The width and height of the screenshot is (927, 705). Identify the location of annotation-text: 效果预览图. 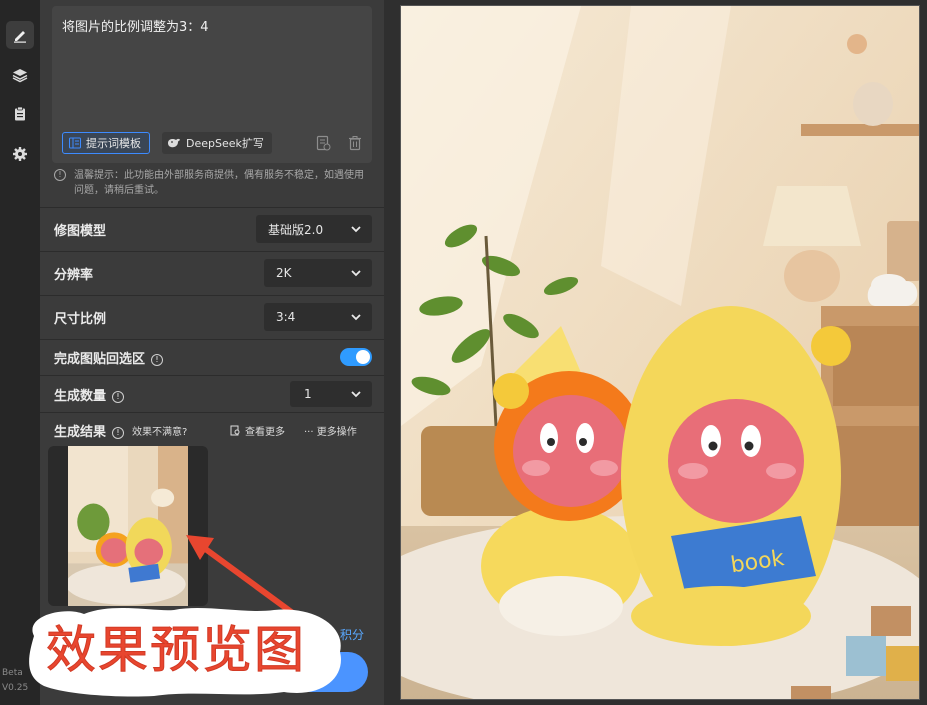
(176, 650).